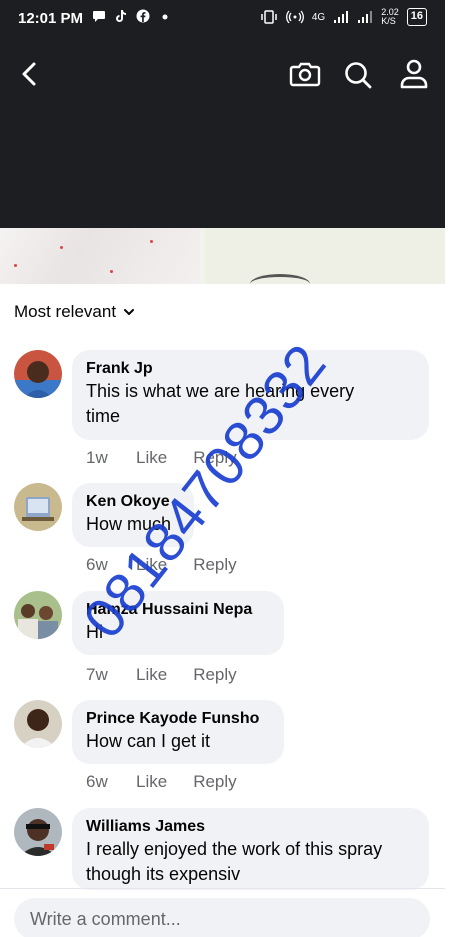  I want to click on comment-bubble: Prince Kayode Funsho How can I get it, so click(178, 732).